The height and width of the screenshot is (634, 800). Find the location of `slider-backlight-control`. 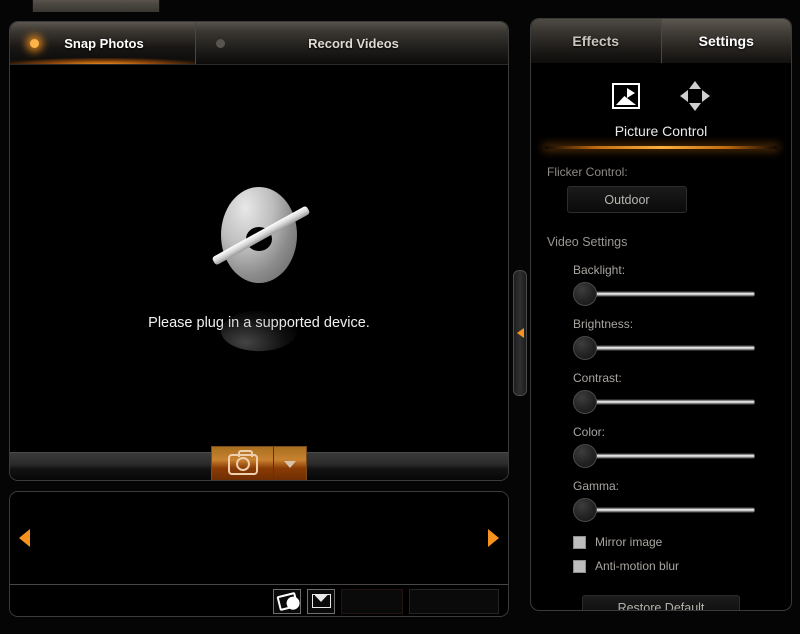

slider-backlight-control is located at coordinates (664, 294).